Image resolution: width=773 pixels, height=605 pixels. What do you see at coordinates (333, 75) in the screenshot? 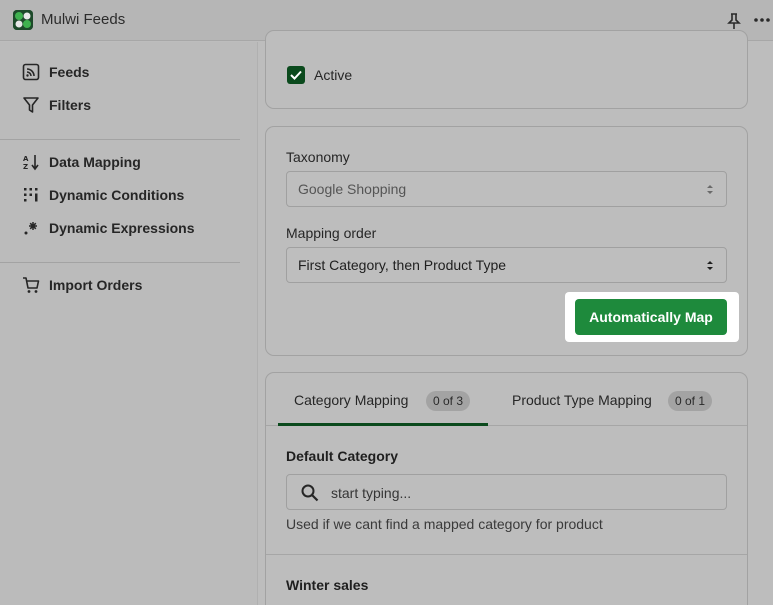
I see `active-label: Active` at bounding box center [333, 75].